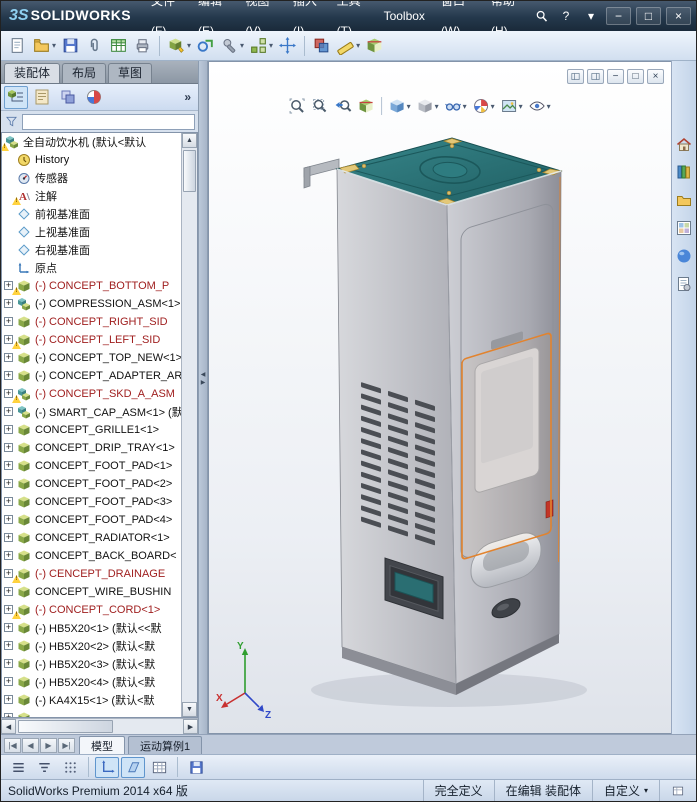  I want to click on mate-button, so click(205, 45).